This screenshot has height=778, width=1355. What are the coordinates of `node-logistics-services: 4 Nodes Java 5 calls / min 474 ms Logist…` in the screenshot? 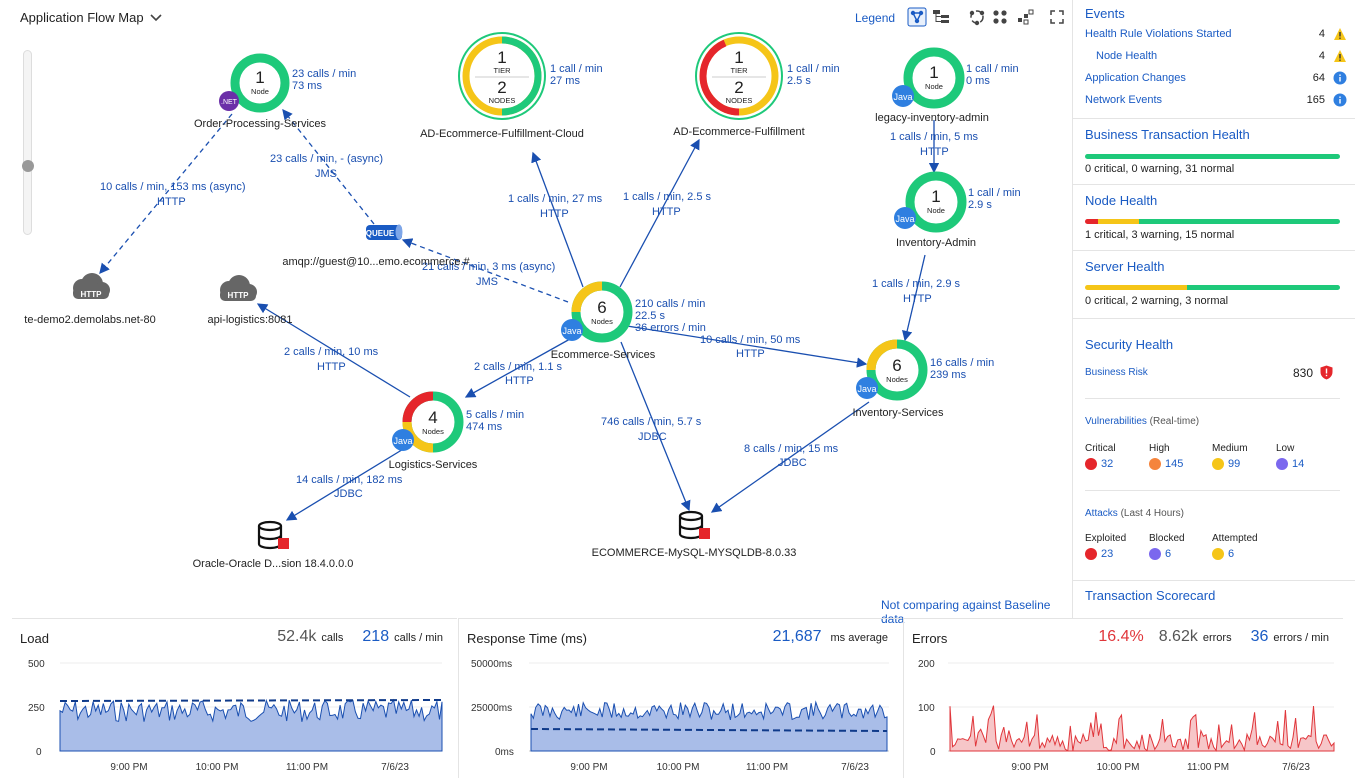 It's located at (456, 431).